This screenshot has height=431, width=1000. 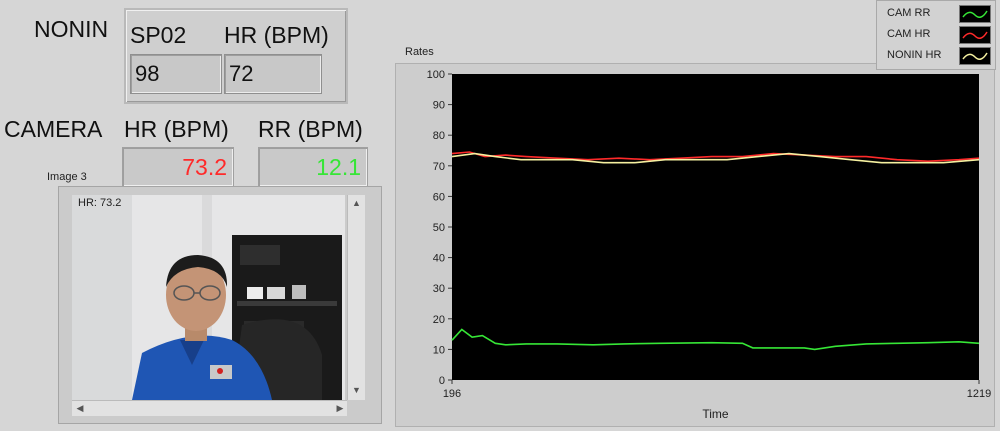 What do you see at coordinates (436, 75) in the screenshot?
I see `y-tick-label: 100` at bounding box center [436, 75].